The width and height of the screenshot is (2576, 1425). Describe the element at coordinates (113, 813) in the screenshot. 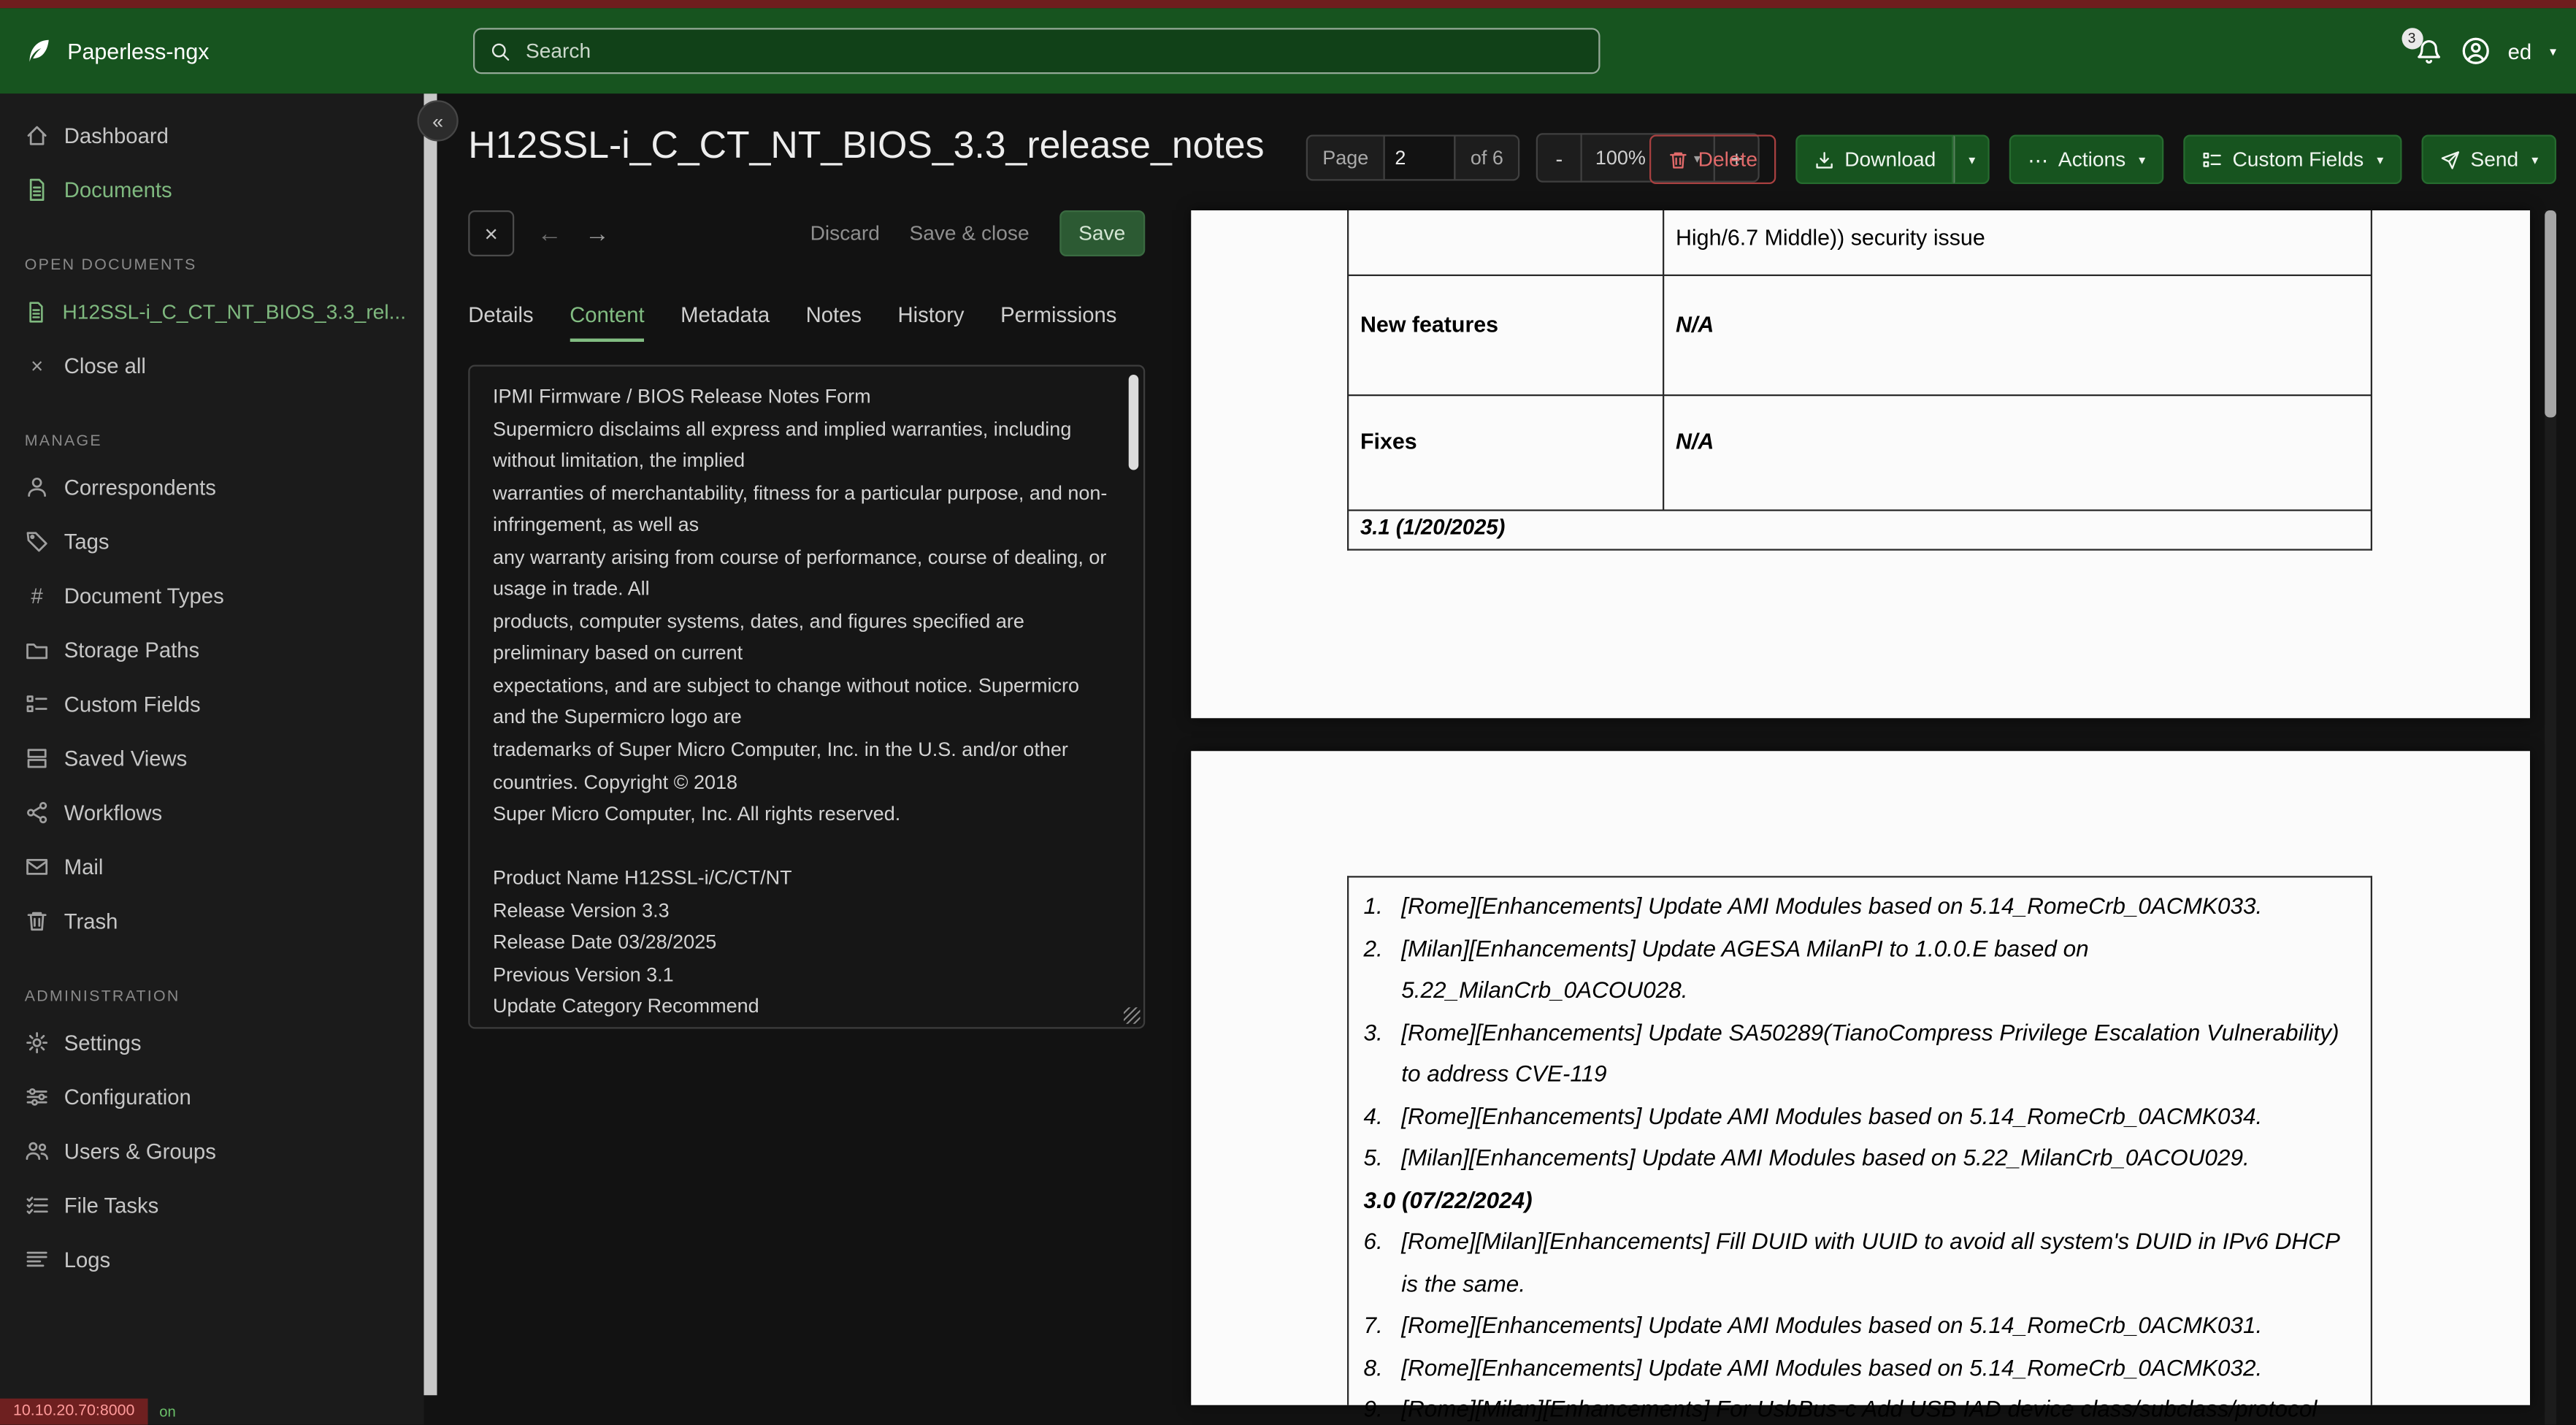

I see `sidebar-item-label: Workflows` at that location.